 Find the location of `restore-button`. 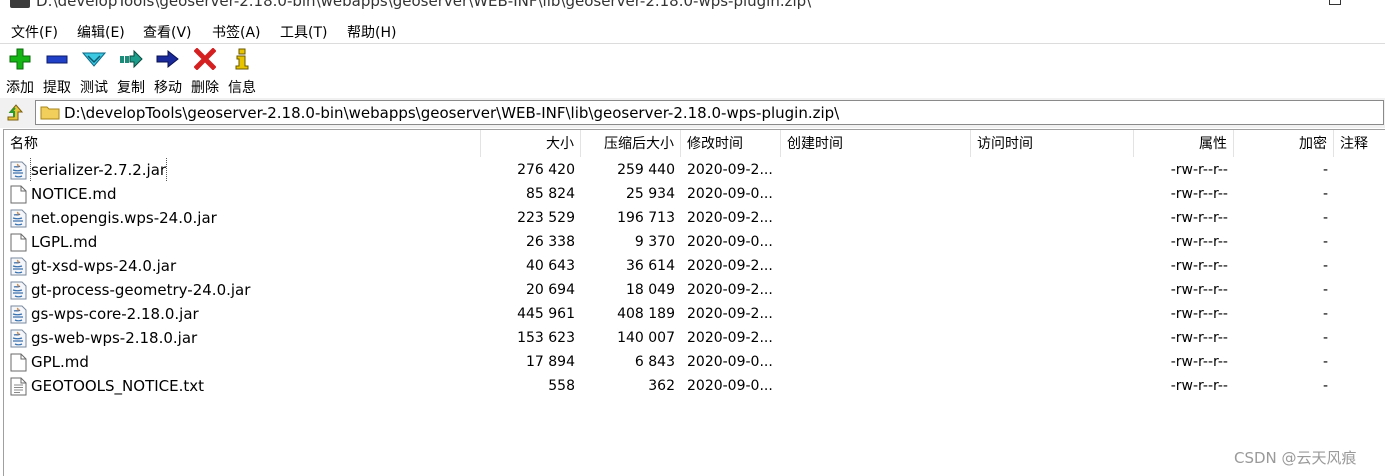

restore-button is located at coordinates (1335, 2).